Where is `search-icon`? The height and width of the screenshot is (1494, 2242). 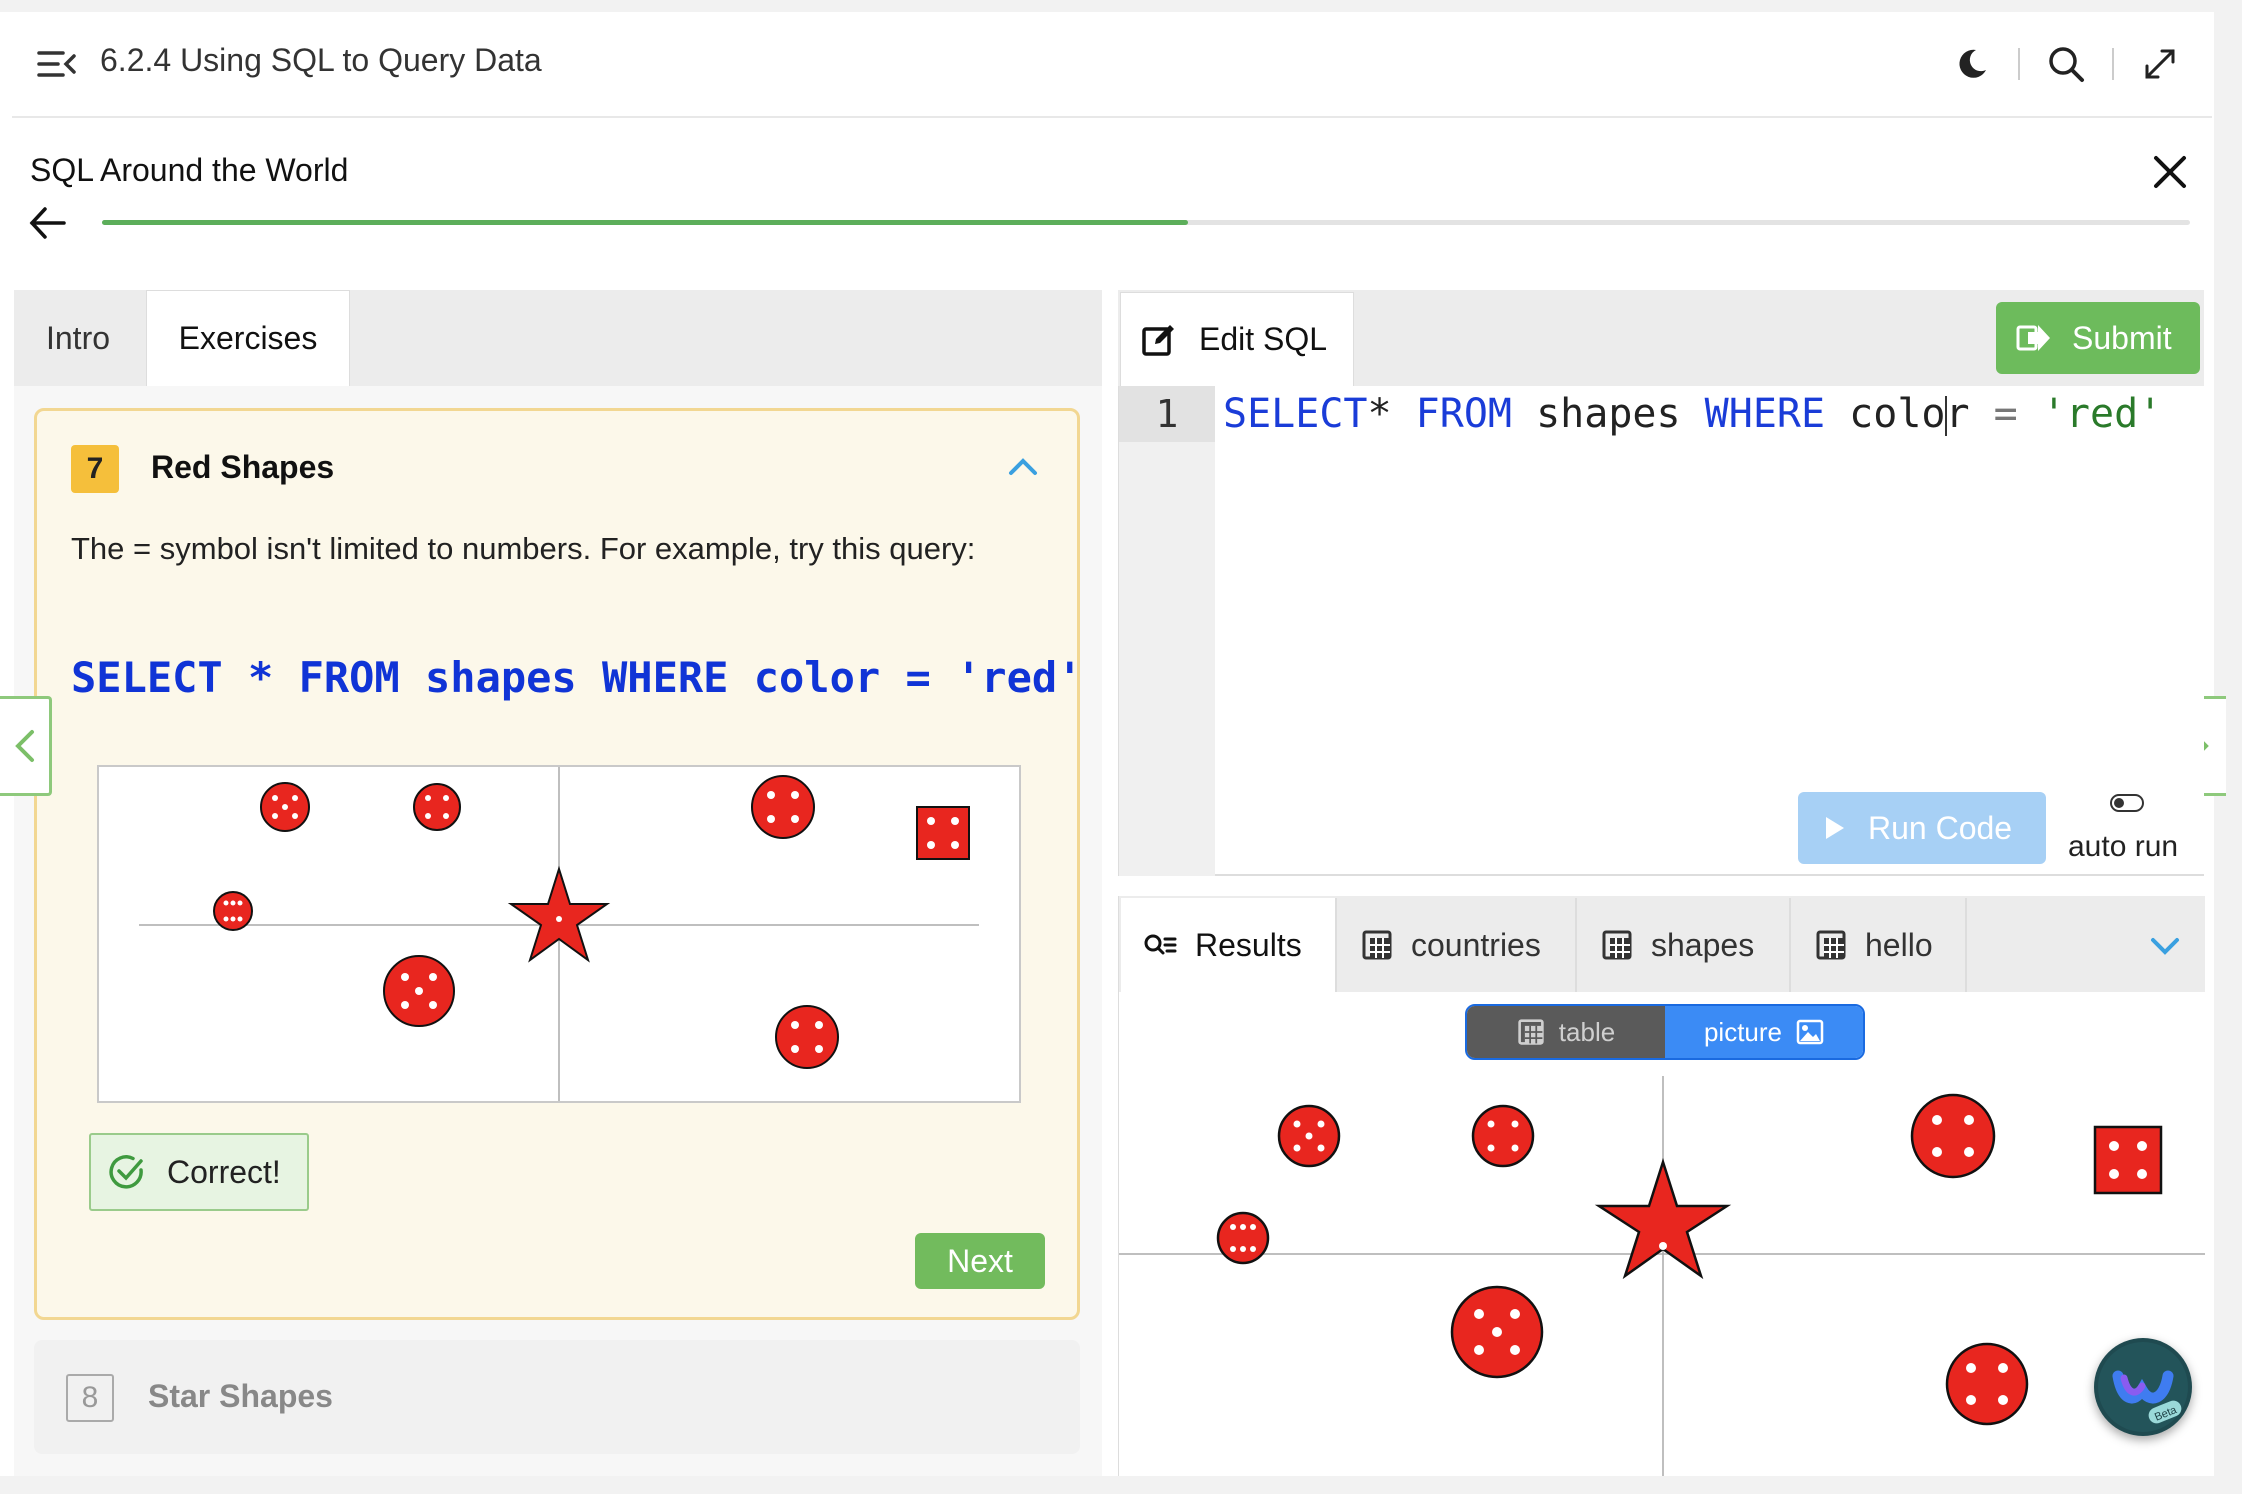 search-icon is located at coordinates (2066, 64).